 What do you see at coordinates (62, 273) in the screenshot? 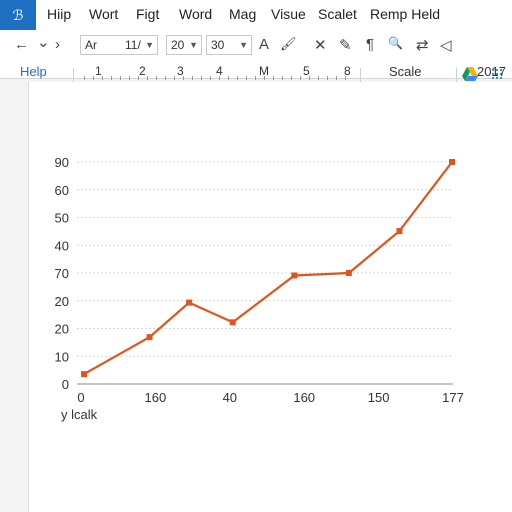
I see `y-tick-label: 70` at bounding box center [62, 273].